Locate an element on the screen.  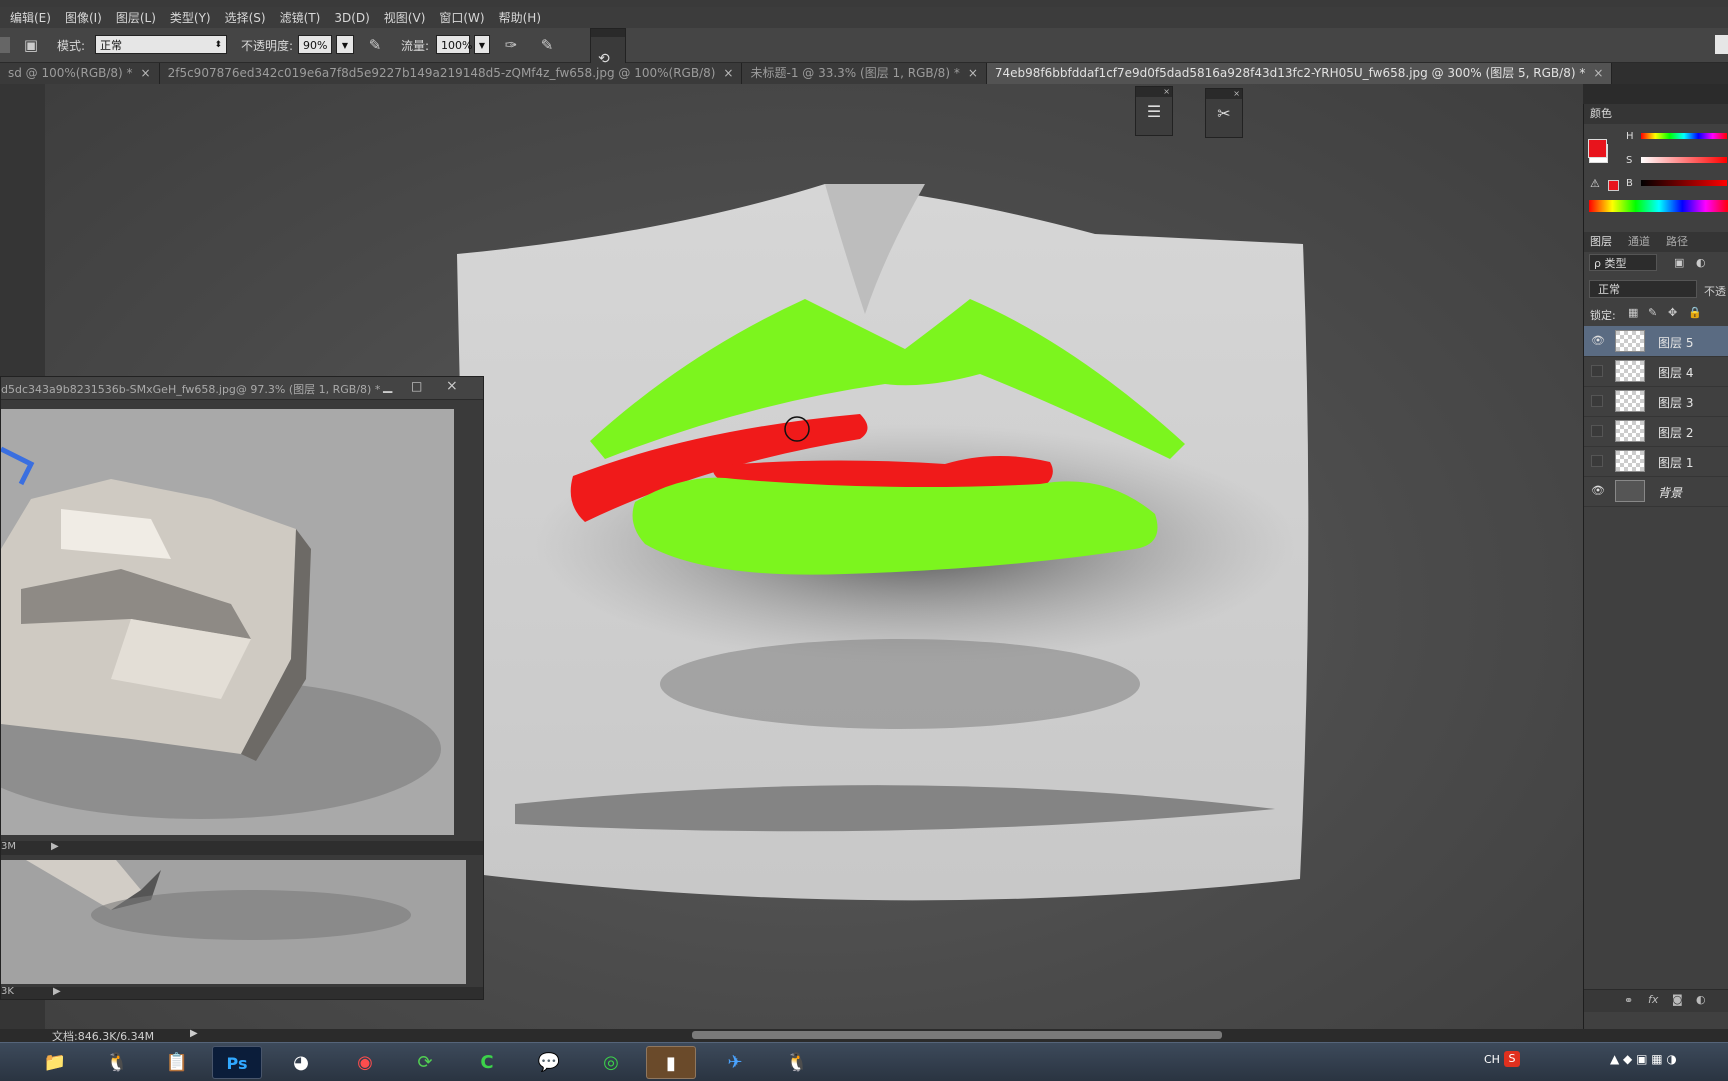
music-icon: ◉ is located at coordinates (365, 1062).